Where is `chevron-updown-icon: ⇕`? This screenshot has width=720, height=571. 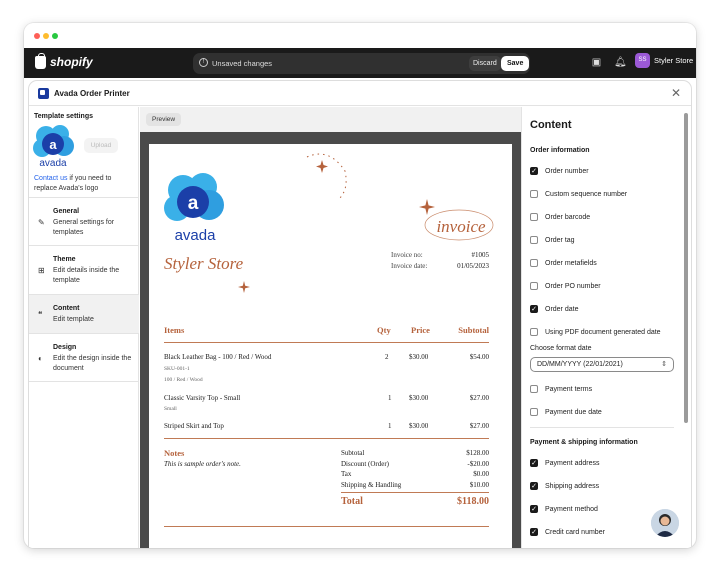
chevron-updown-icon: ⇕ is located at coordinates (664, 364).